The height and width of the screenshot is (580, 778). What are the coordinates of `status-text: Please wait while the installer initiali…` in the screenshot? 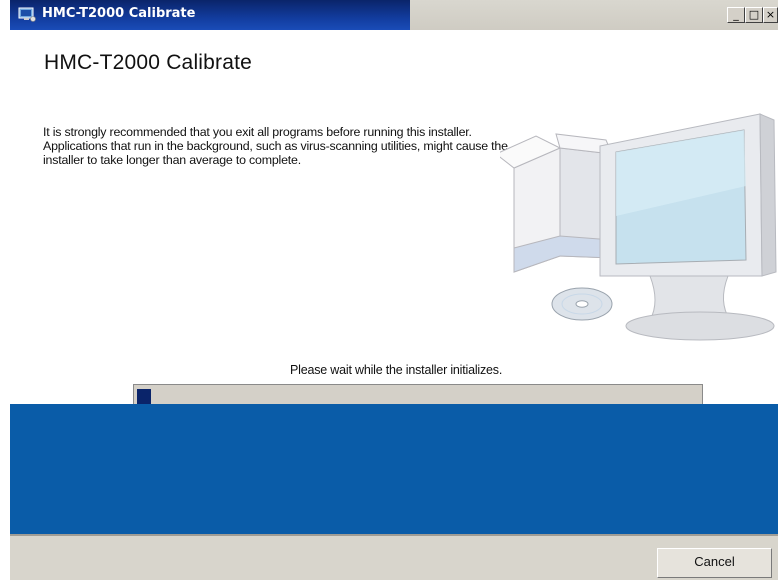 It's located at (396, 370).